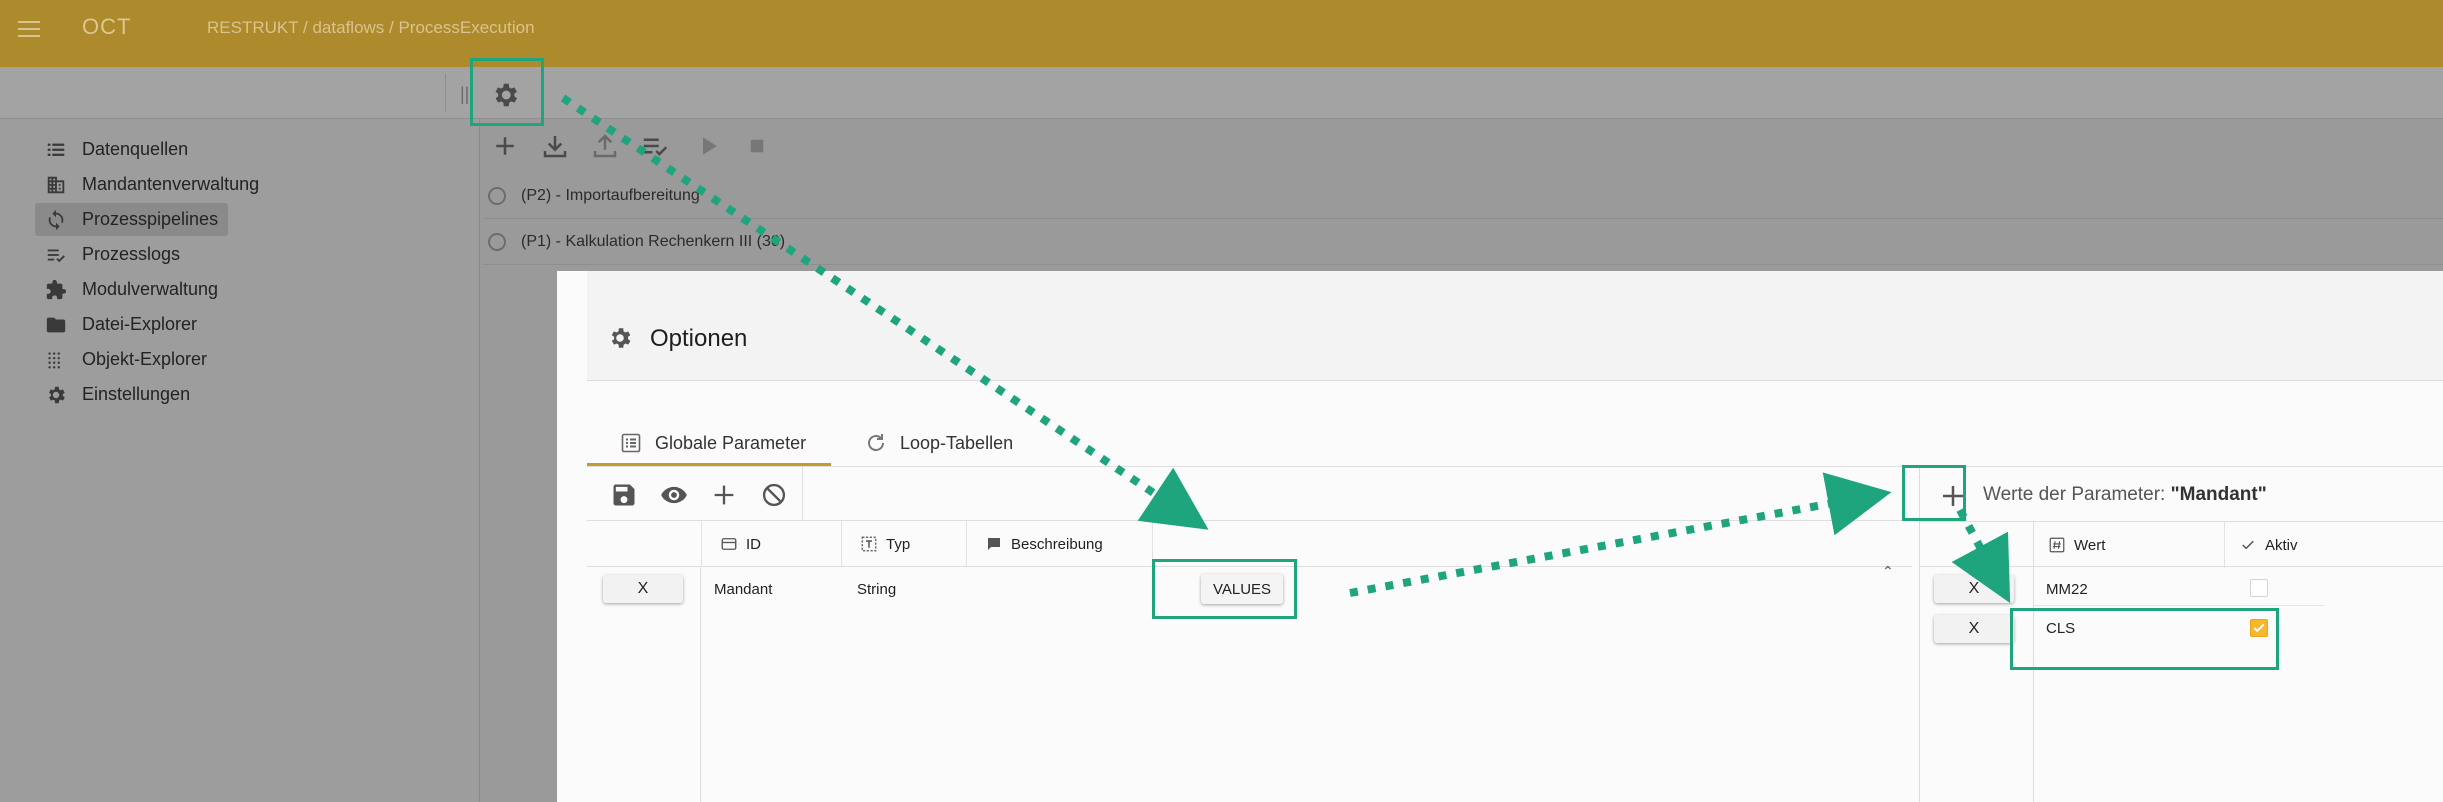 The image size is (2443, 802). I want to click on folder-icon, so click(56, 324).